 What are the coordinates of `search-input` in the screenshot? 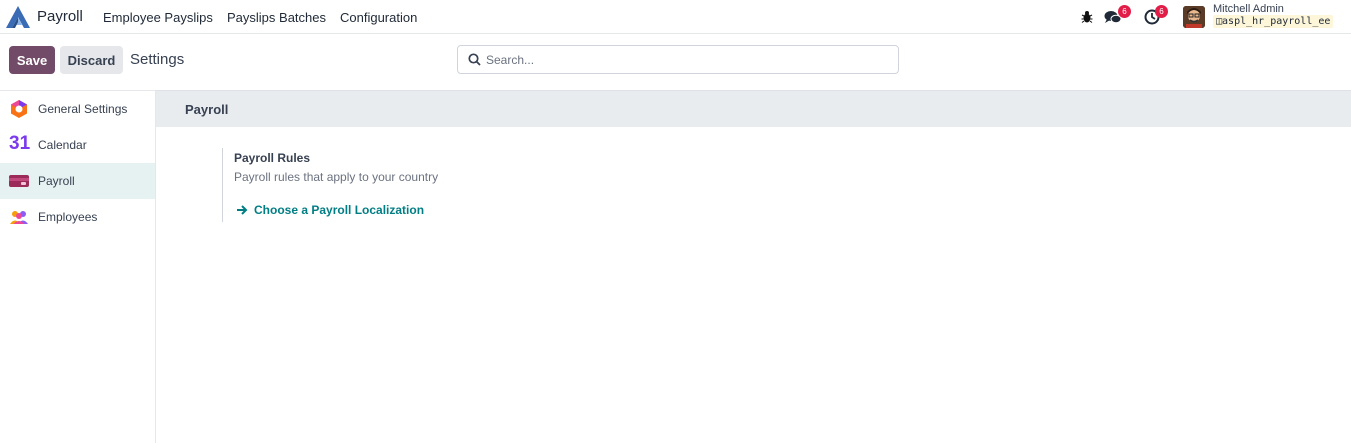 It's located at (686, 60).